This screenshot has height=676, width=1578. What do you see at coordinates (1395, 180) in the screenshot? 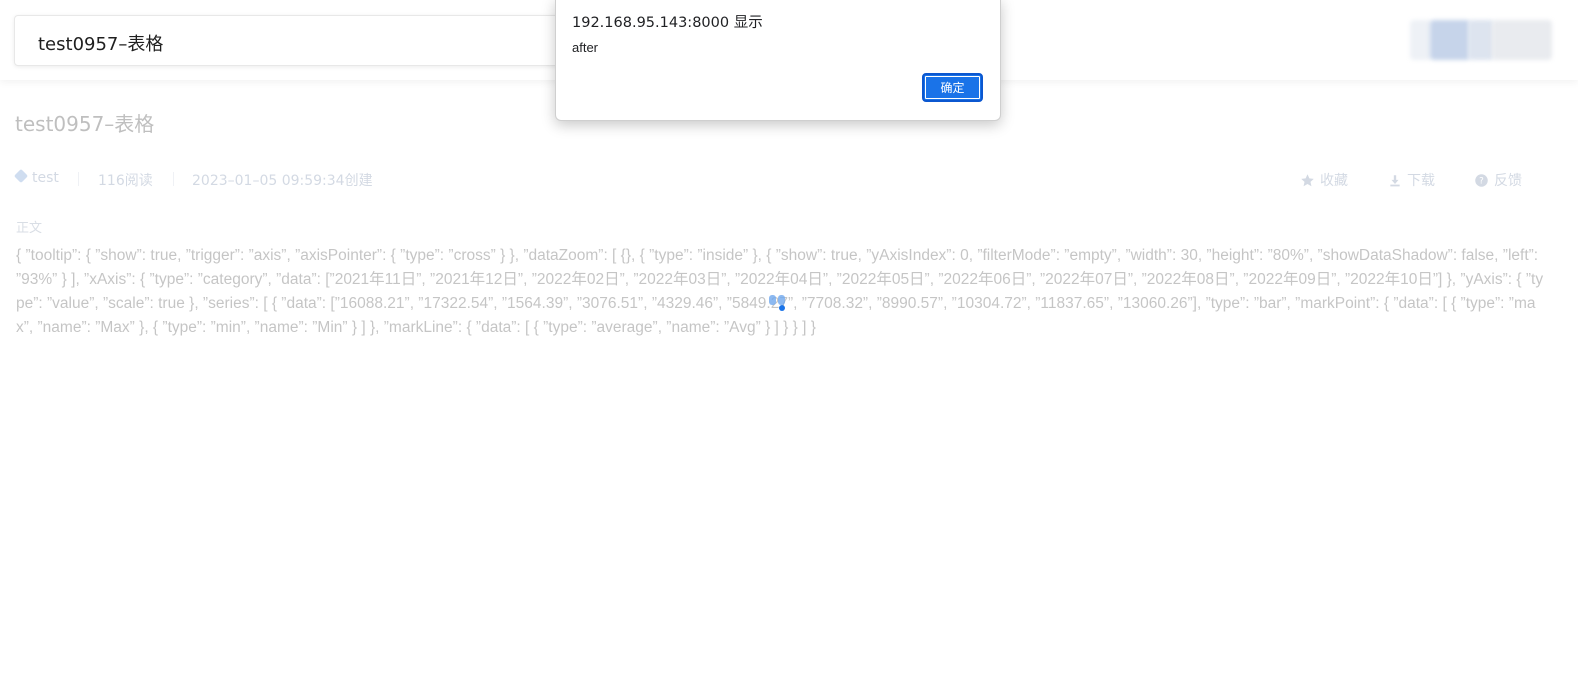
I see `download-icon` at bounding box center [1395, 180].